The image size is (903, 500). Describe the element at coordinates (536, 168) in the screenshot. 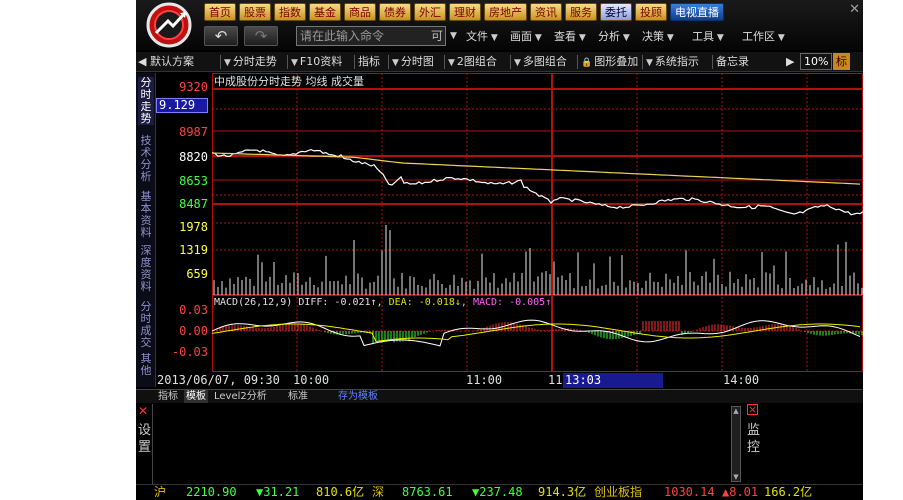

I see `average-price-line` at that location.